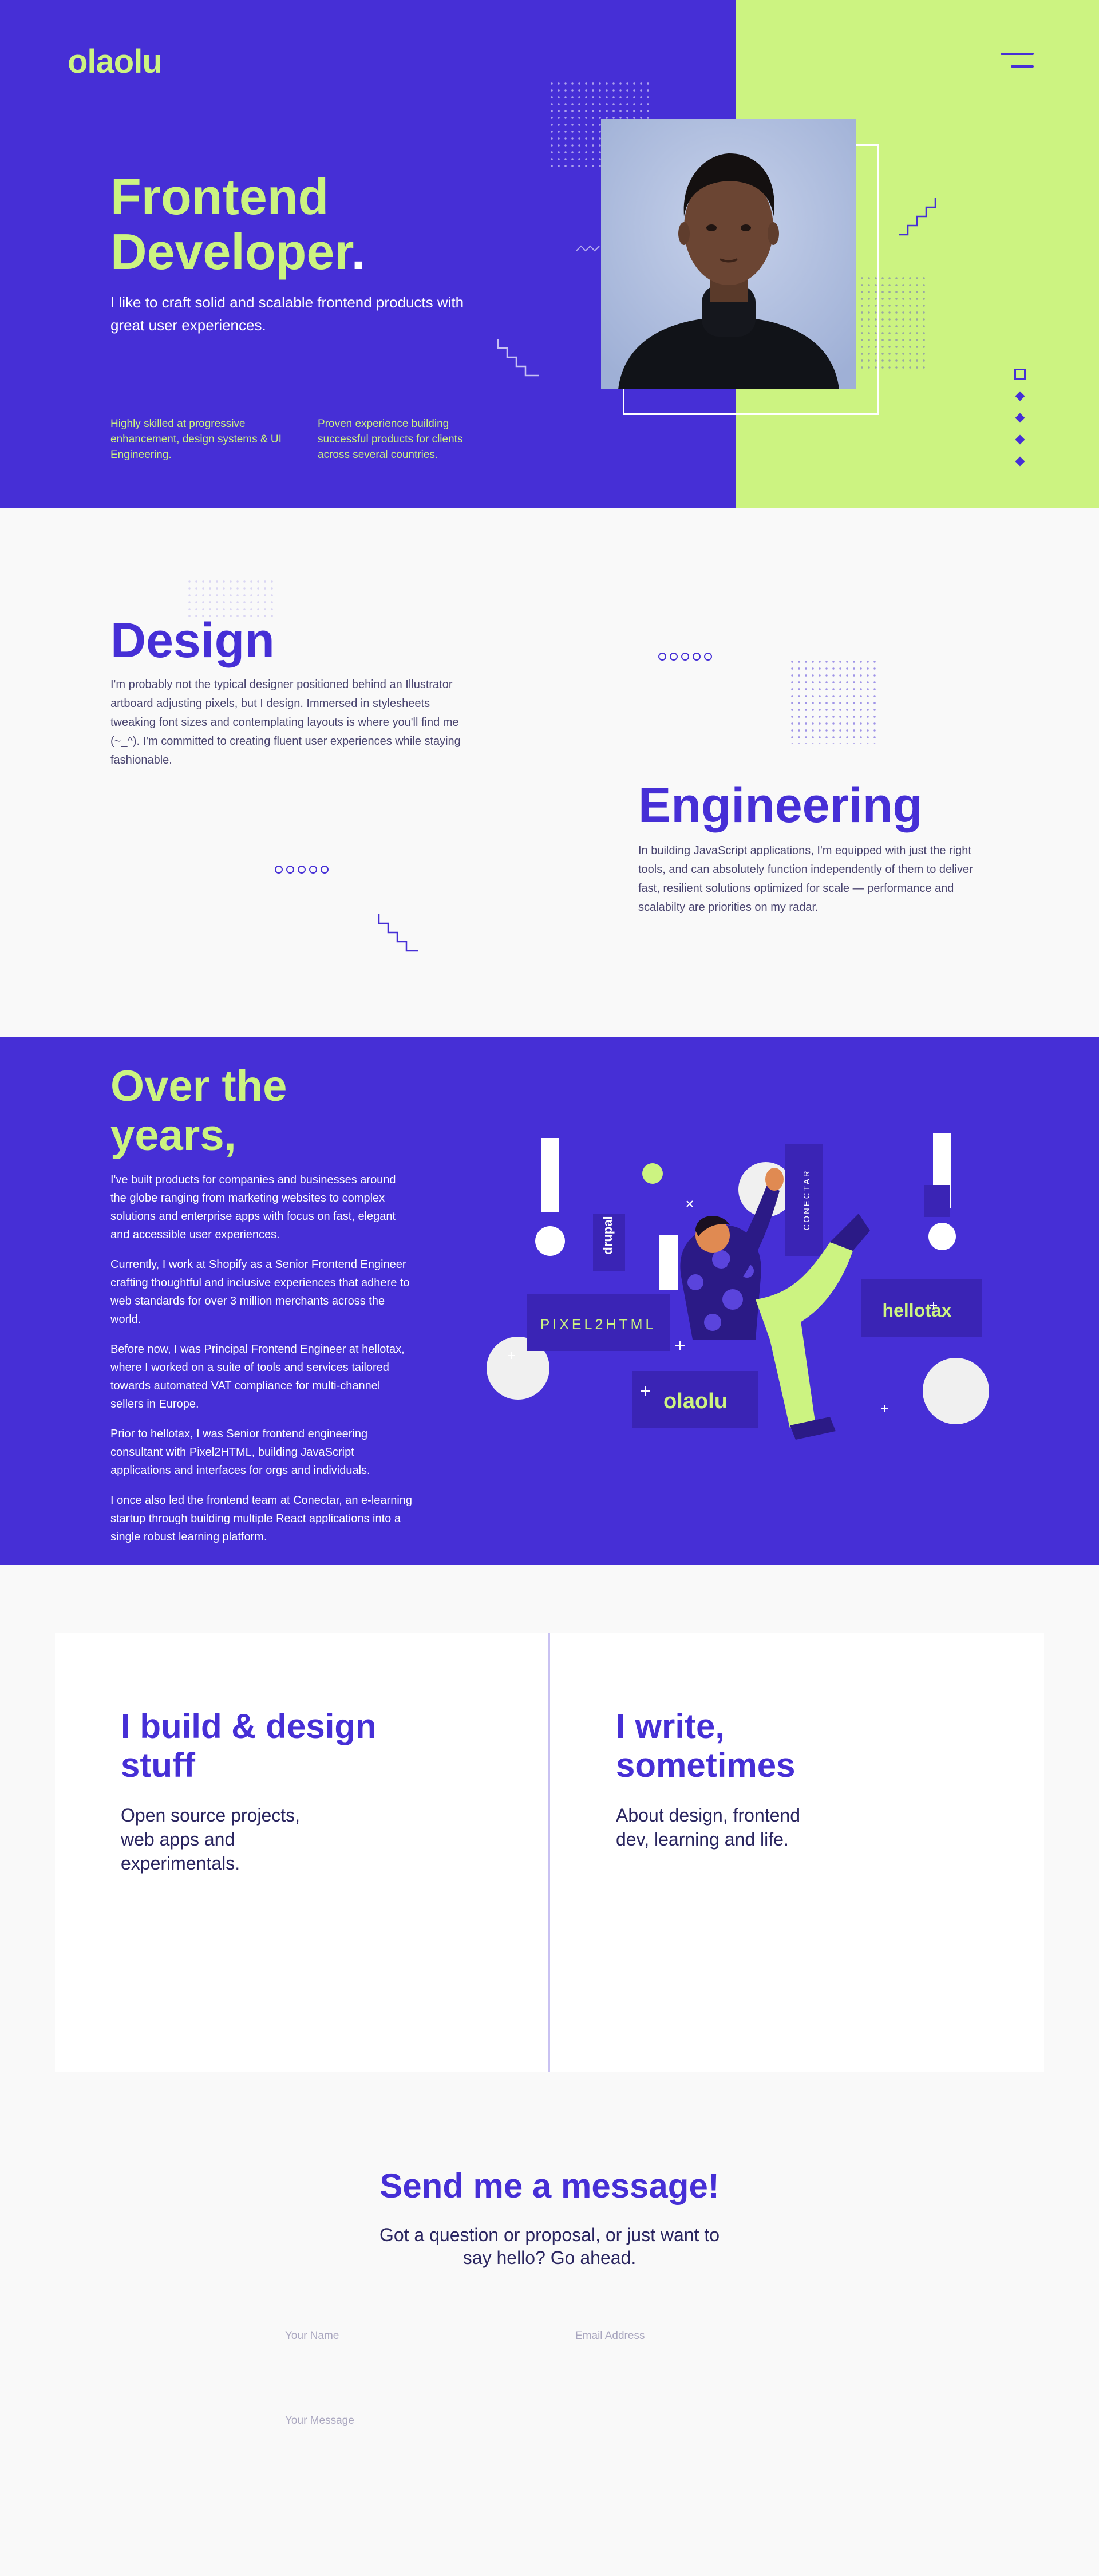 The height and width of the screenshot is (2576, 1099). I want to click on conectar-tag-label: CONECTAR, so click(807, 1199).